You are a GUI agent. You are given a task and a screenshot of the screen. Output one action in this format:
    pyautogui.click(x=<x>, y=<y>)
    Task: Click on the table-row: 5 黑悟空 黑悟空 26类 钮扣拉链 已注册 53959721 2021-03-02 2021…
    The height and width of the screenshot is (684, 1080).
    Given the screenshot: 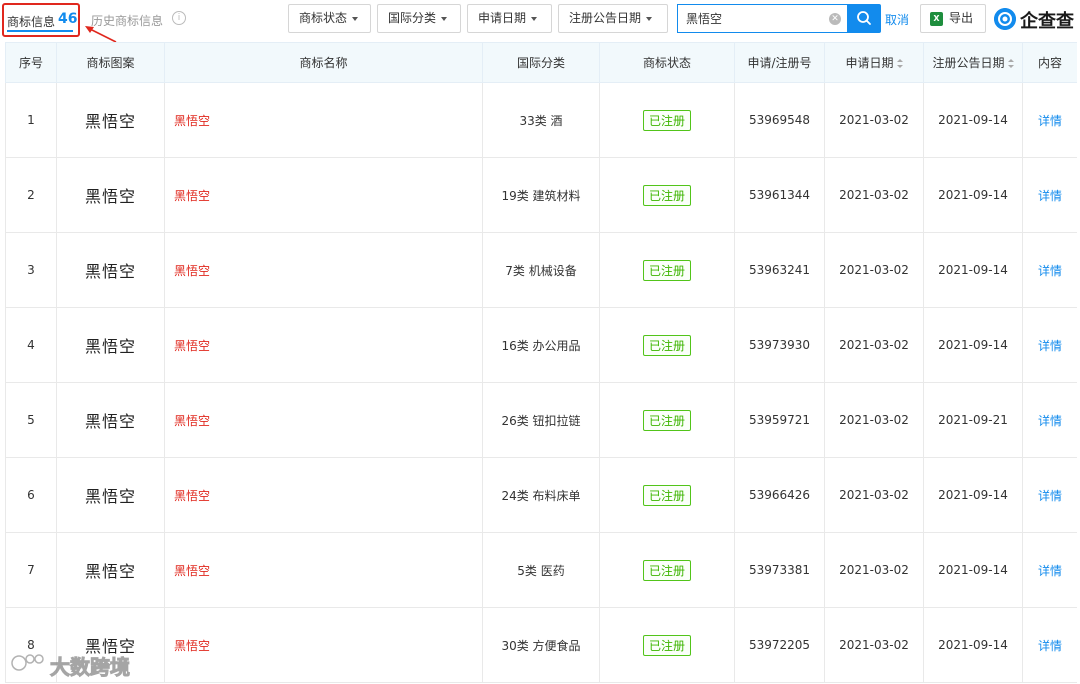 What is the action you would take?
    pyautogui.click(x=541, y=420)
    